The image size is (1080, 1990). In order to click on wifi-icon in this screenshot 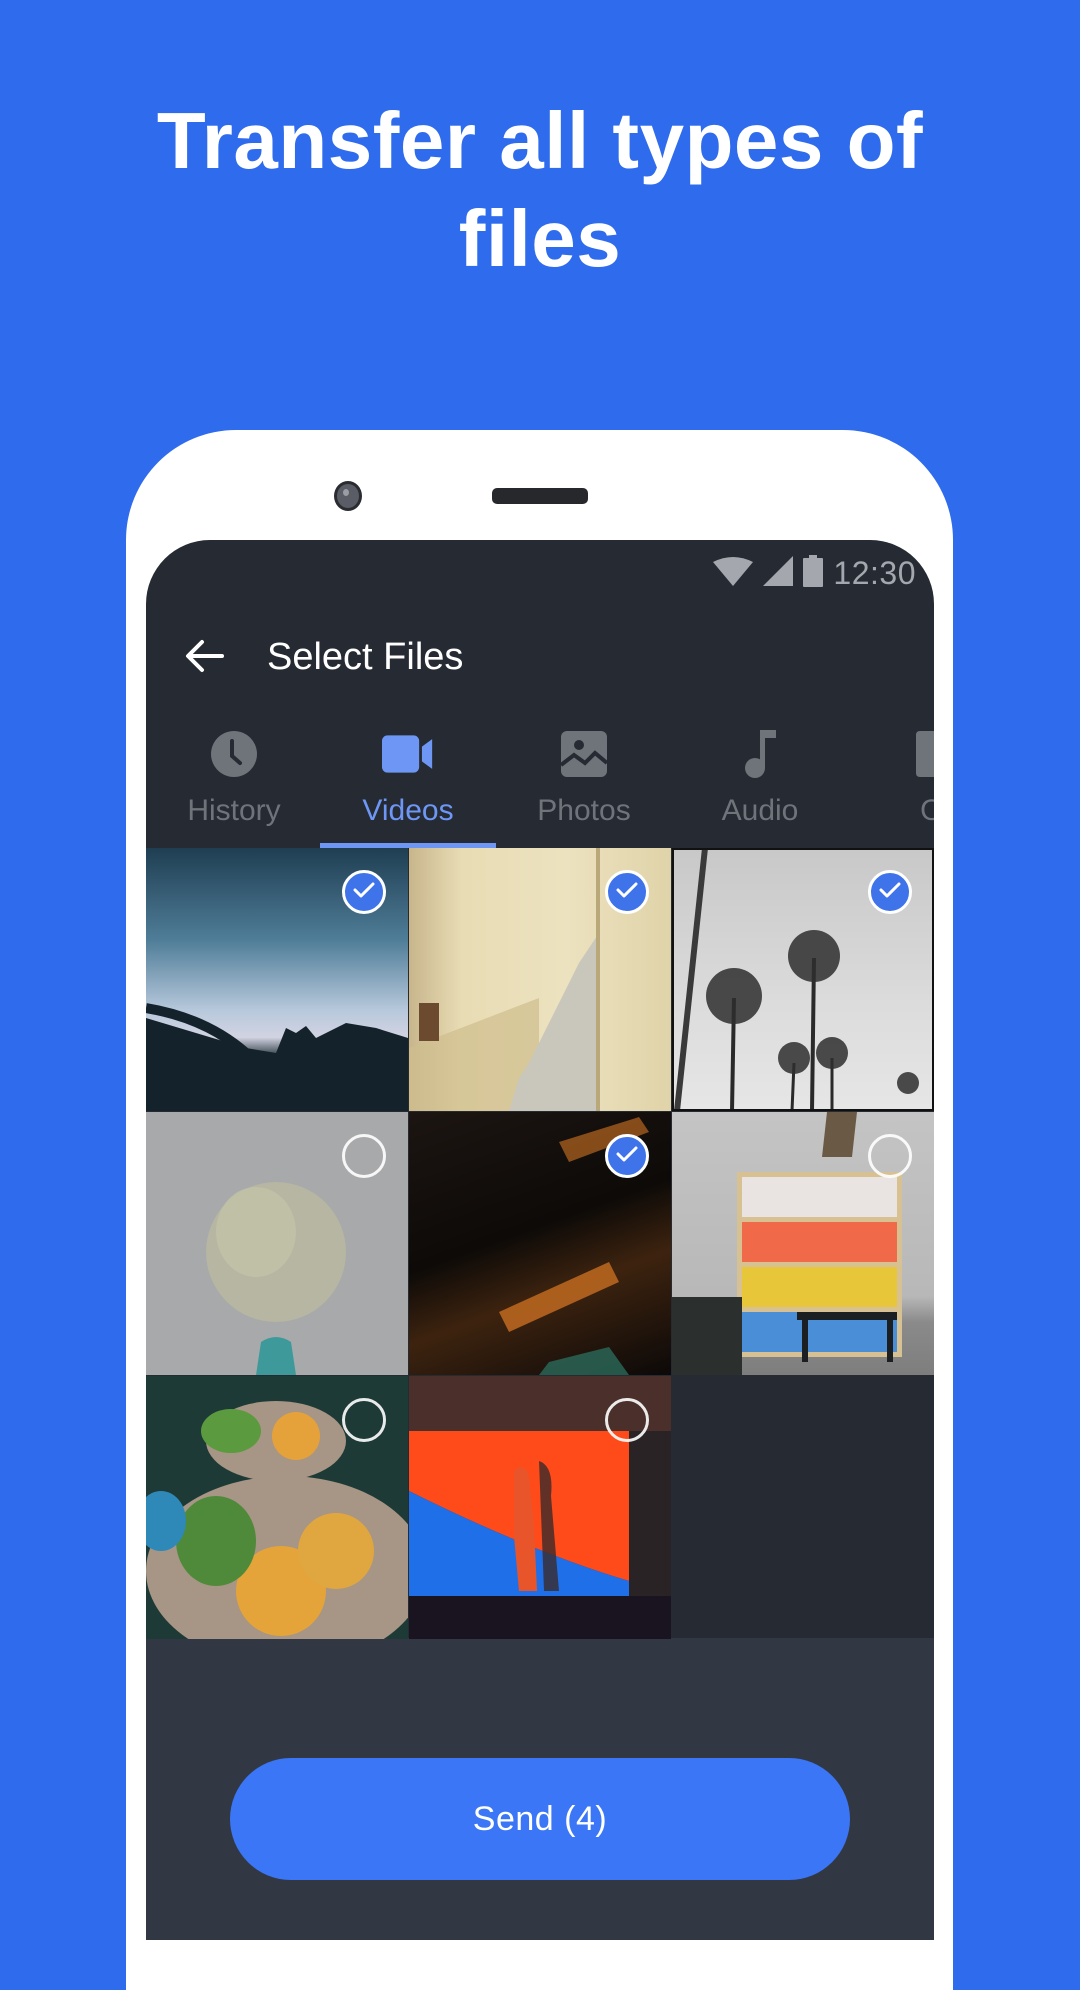, I will do `click(733, 573)`.